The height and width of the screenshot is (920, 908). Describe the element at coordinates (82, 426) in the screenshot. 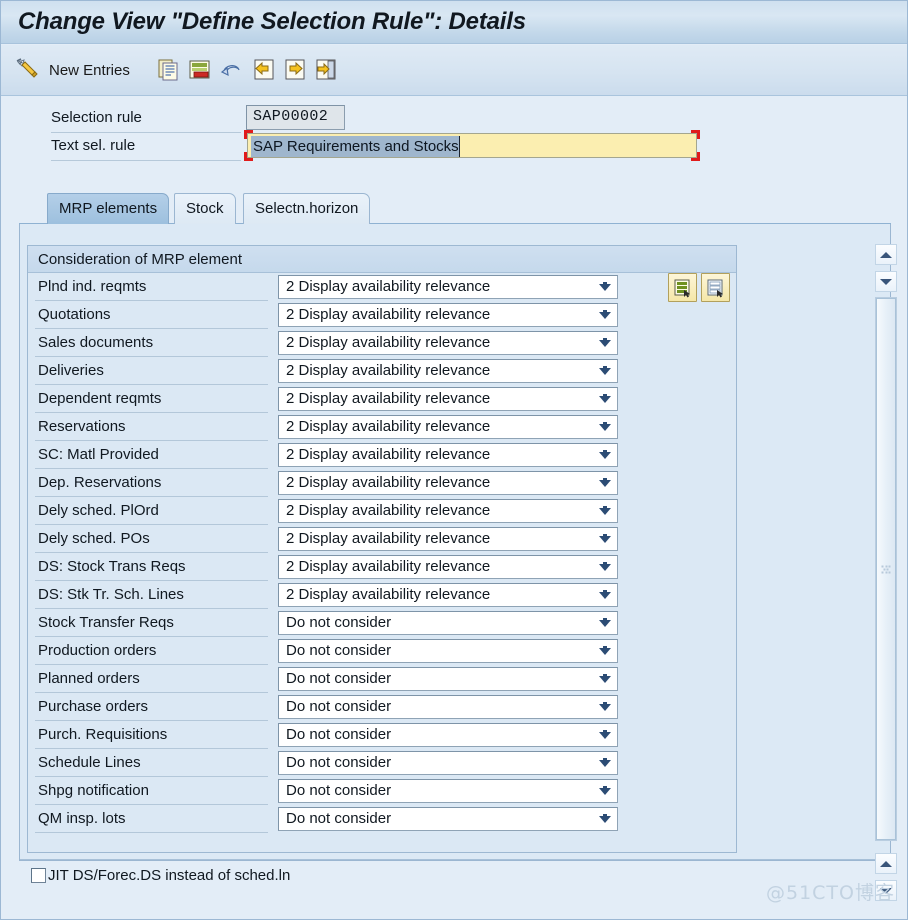

I see `row-label: Reservations` at that location.